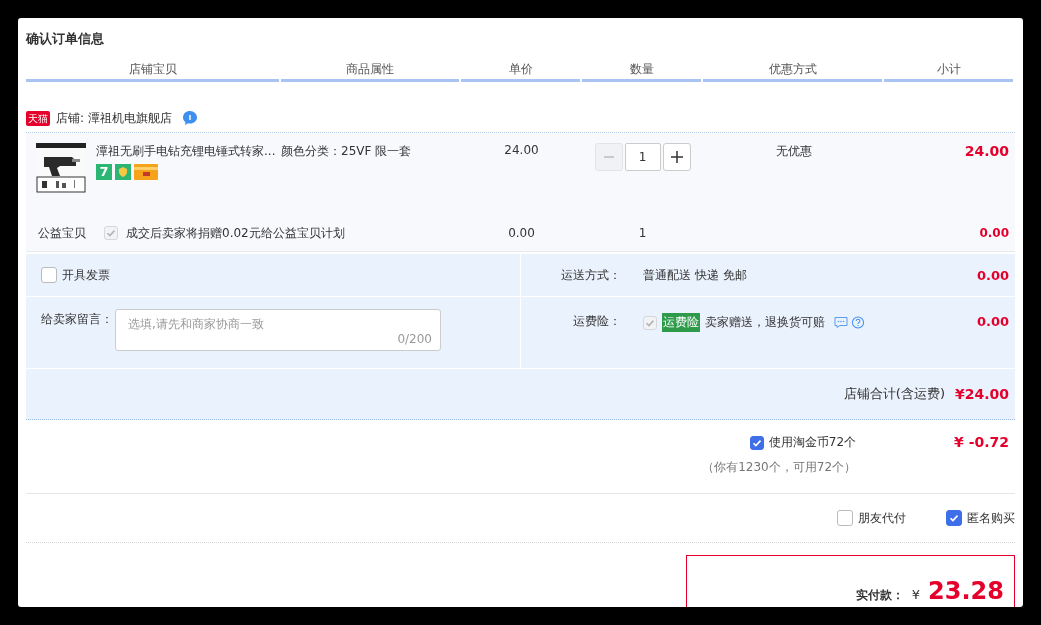 Image resolution: width=1041 pixels, height=625 pixels. I want to click on insurance-fee: 0.00, so click(993, 321).